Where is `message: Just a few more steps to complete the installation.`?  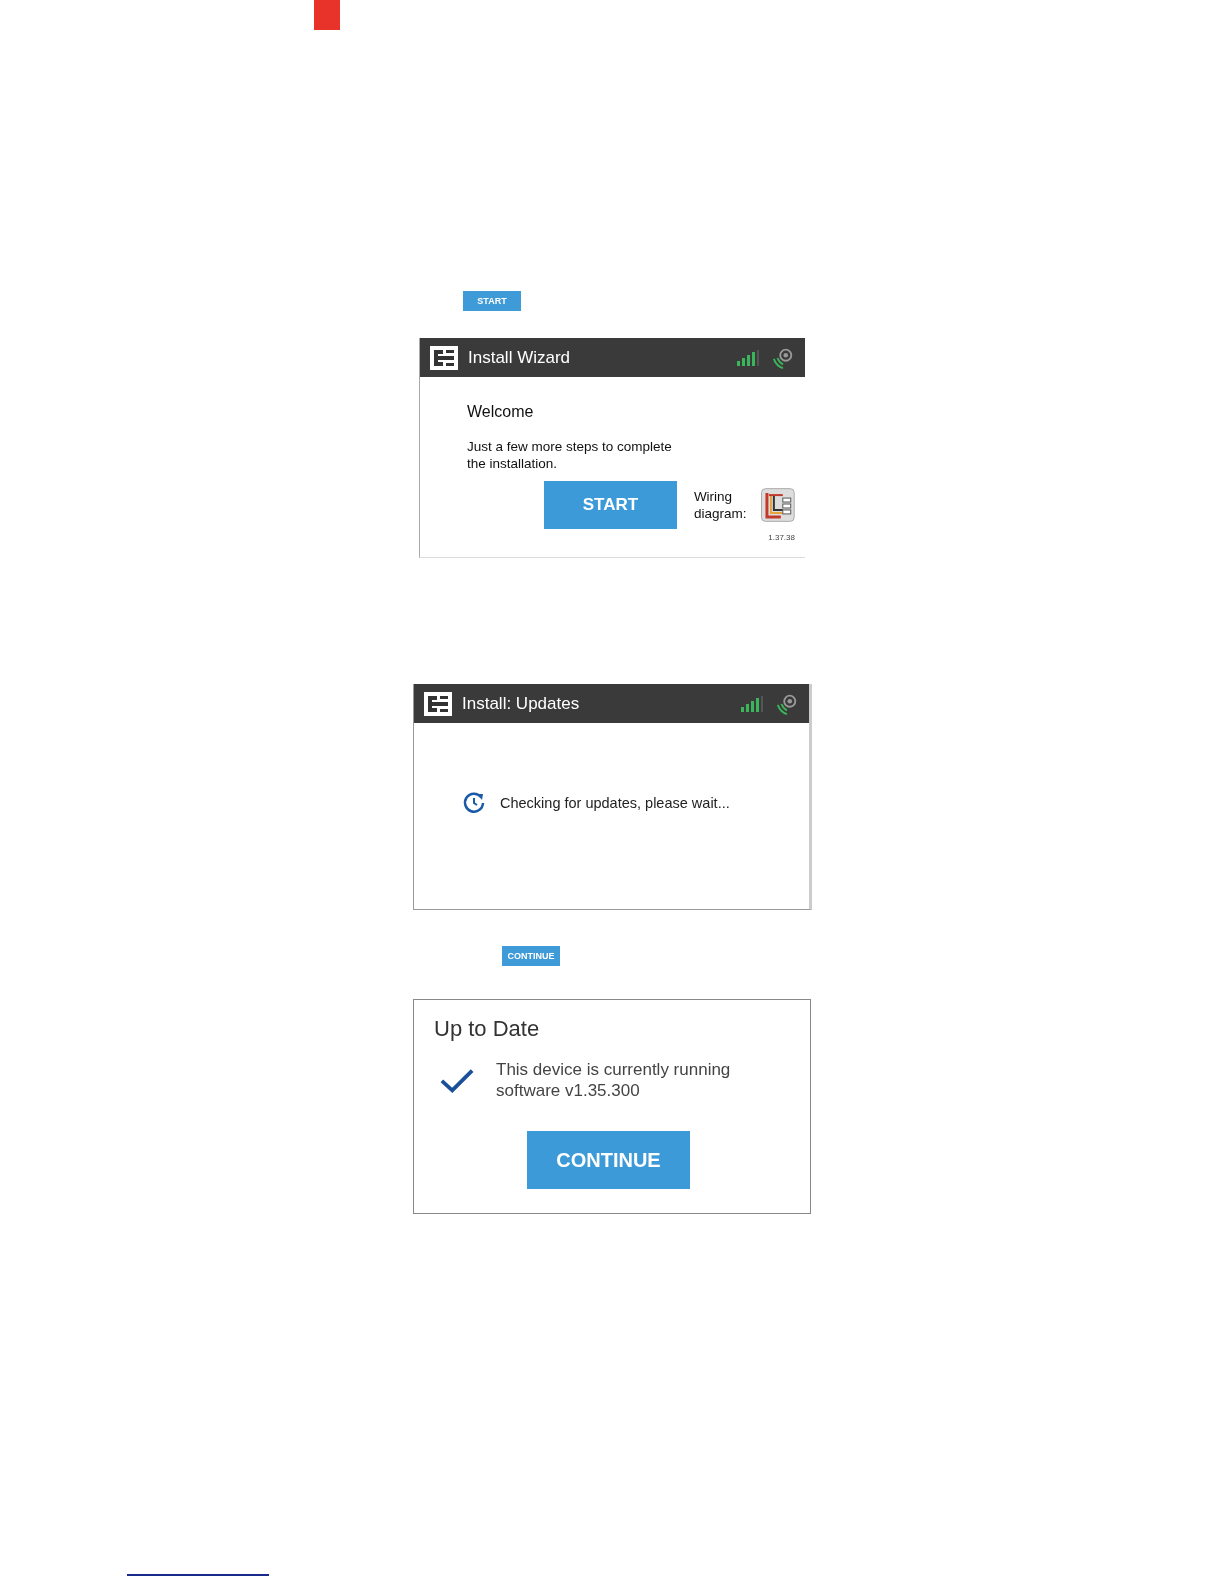 message: Just a few more steps to complete the installation. is located at coordinates (570, 455).